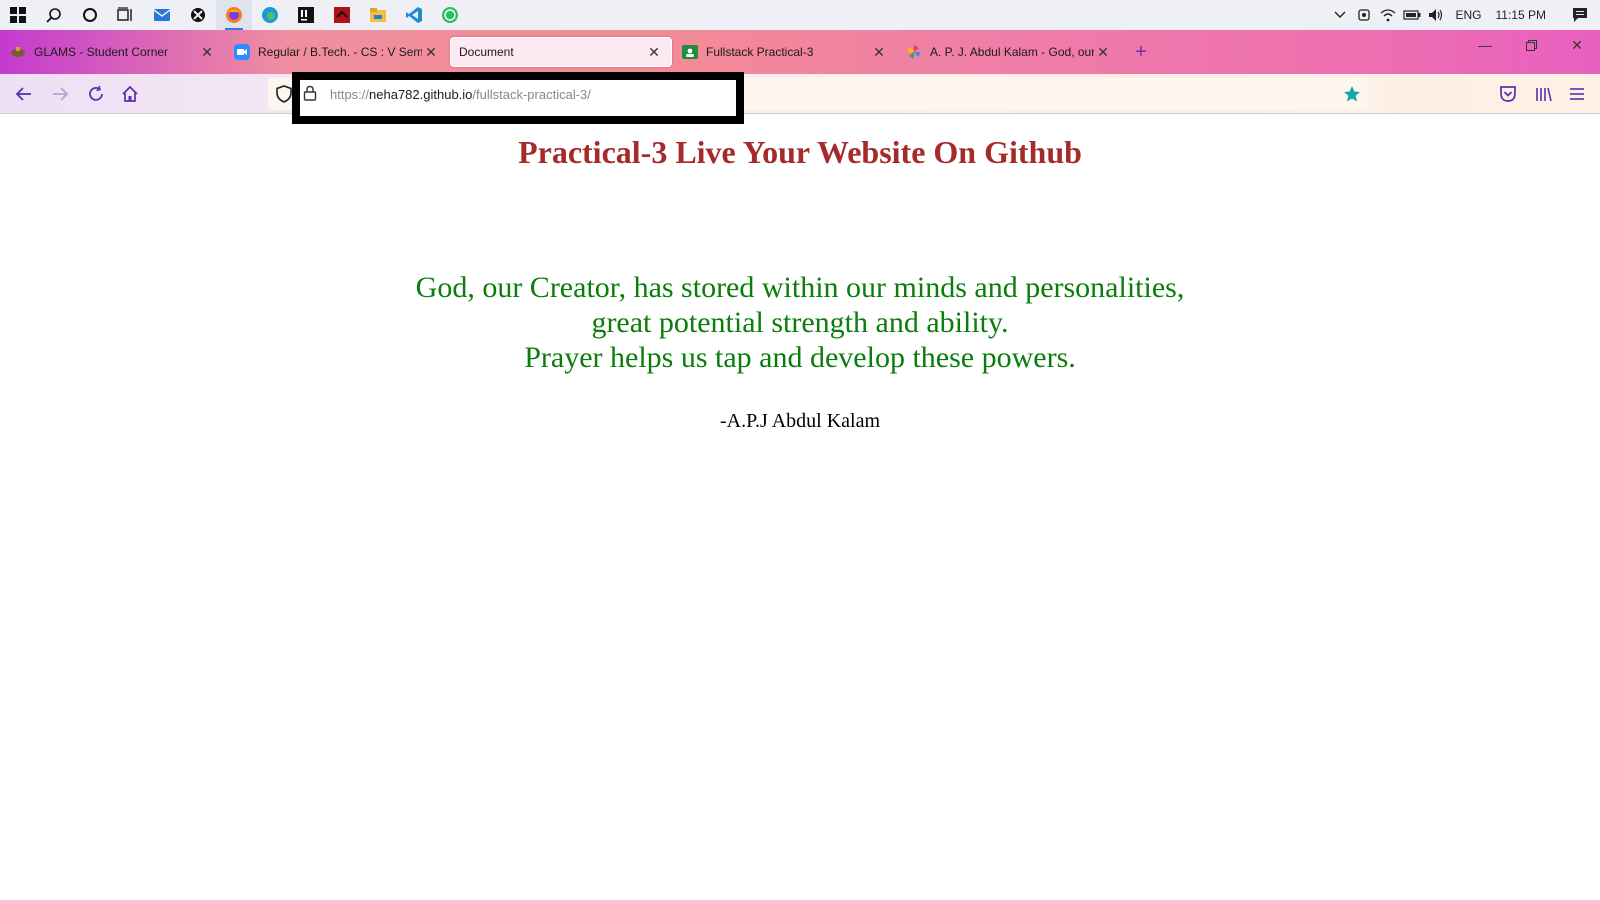 This screenshot has height=900, width=1600. What do you see at coordinates (310, 95) in the screenshot?
I see `lock-icon` at bounding box center [310, 95].